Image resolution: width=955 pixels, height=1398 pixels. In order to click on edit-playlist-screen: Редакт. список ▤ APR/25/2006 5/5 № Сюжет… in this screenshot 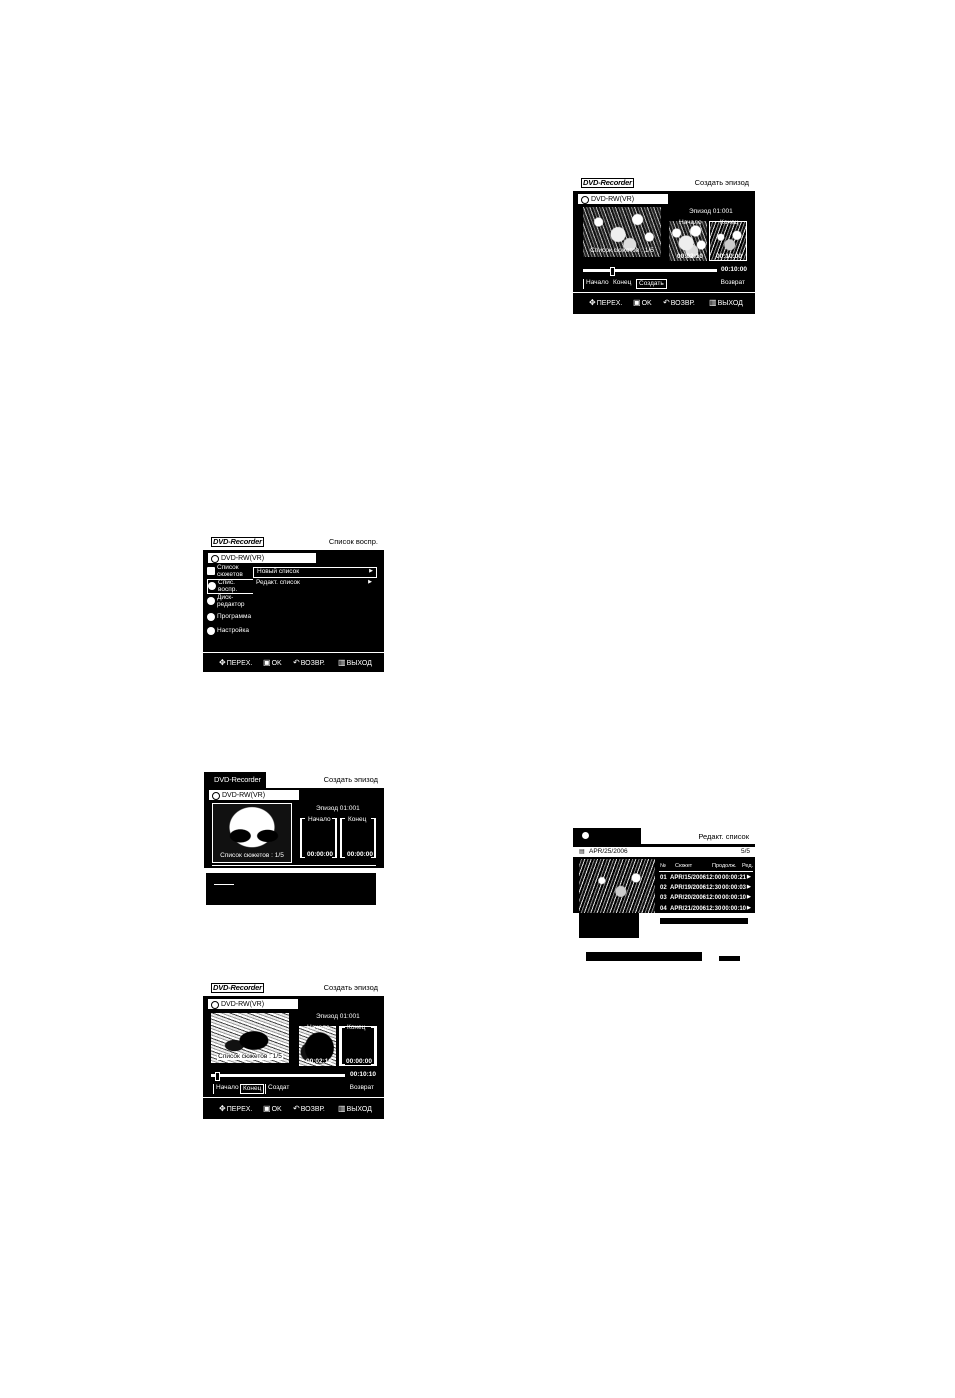, I will do `click(664, 870)`.